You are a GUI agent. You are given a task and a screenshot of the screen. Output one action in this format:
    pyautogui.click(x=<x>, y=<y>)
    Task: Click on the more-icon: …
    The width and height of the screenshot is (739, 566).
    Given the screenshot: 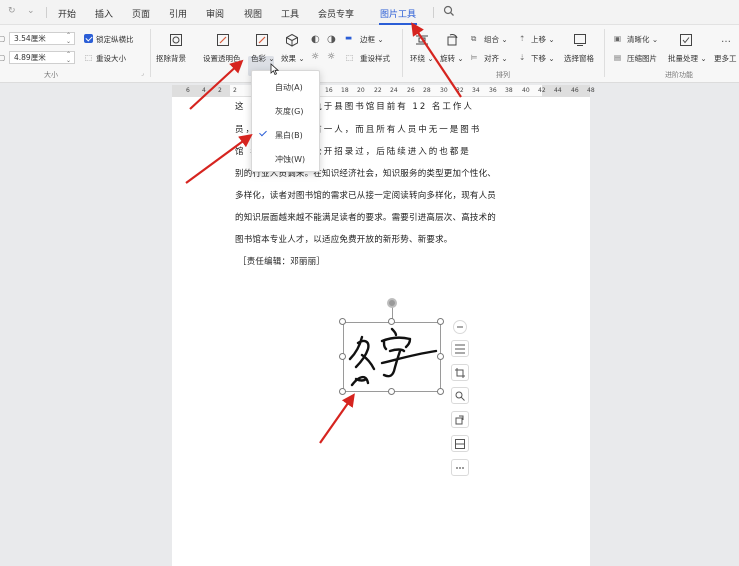 What is the action you would take?
    pyautogui.click(x=726, y=39)
    